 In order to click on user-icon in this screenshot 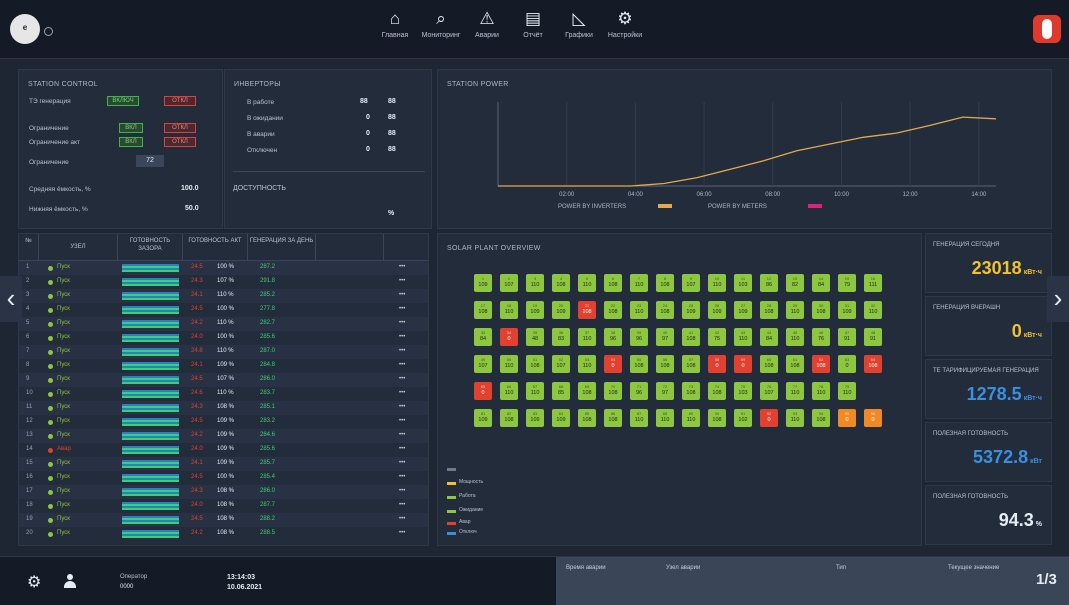, I will do `click(70, 581)`.